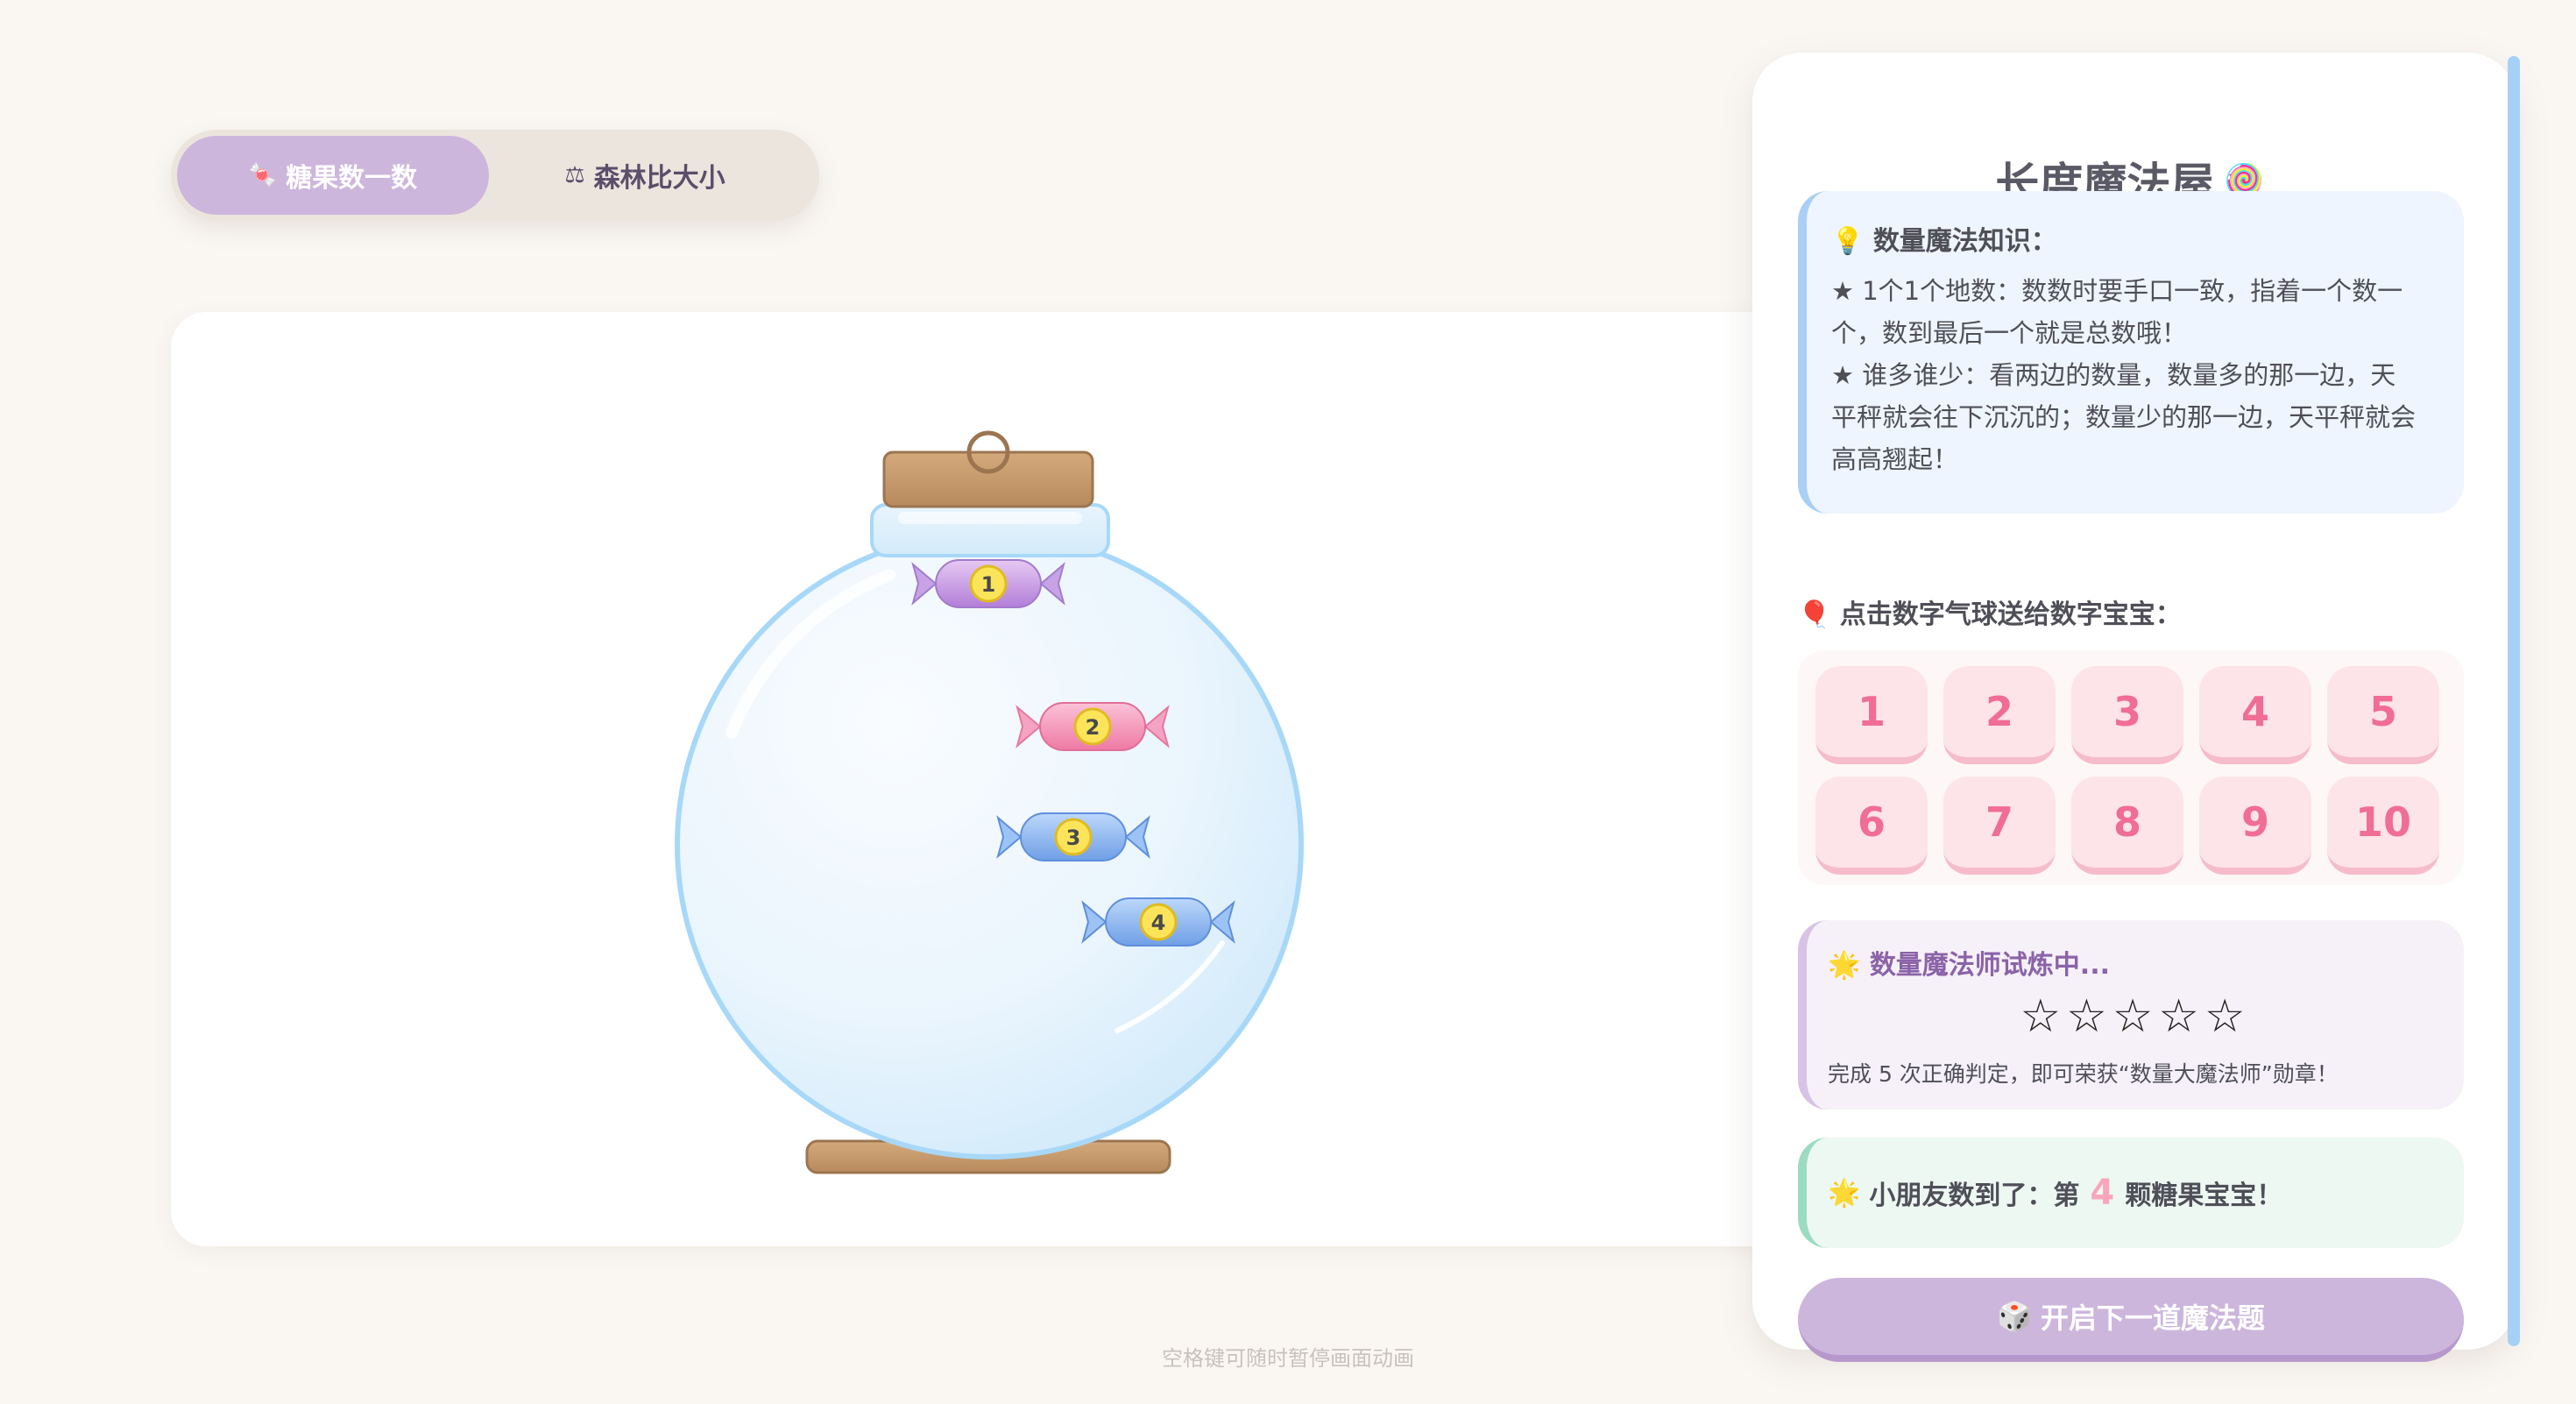 The height and width of the screenshot is (1404, 2576). I want to click on candy-icon: 🍬, so click(263, 175).